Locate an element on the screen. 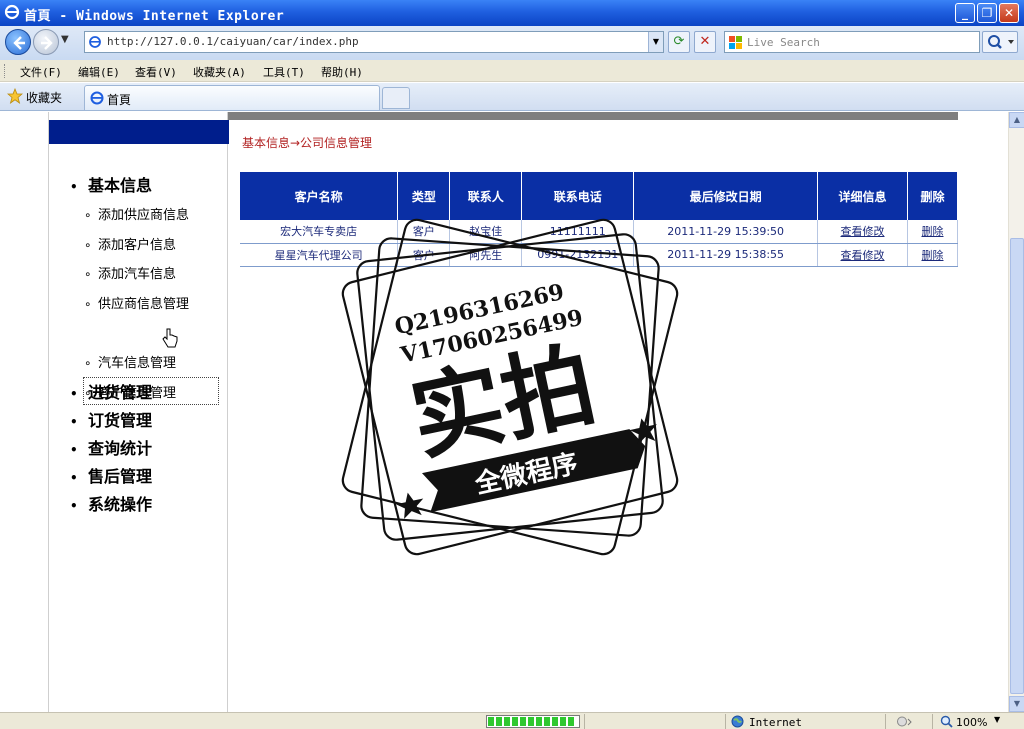 The image size is (1024, 729). header-strip is located at coordinates (593, 116).